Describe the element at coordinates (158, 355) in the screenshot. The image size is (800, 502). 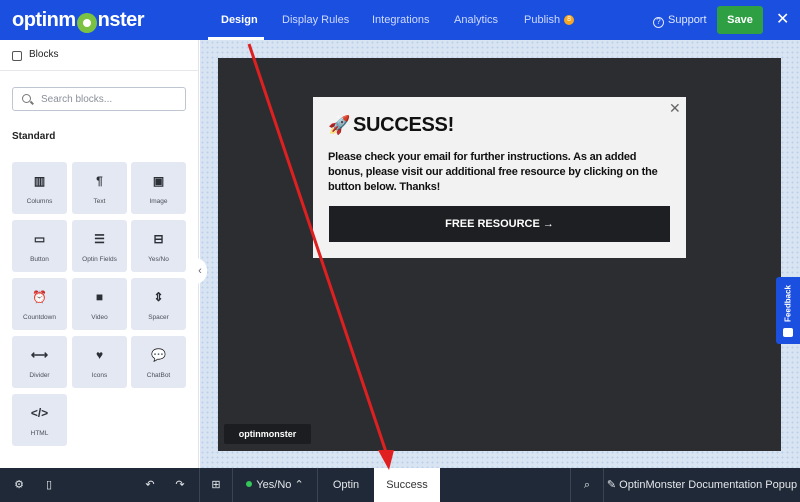
I see `chat-bubble-icon: 💬` at that location.